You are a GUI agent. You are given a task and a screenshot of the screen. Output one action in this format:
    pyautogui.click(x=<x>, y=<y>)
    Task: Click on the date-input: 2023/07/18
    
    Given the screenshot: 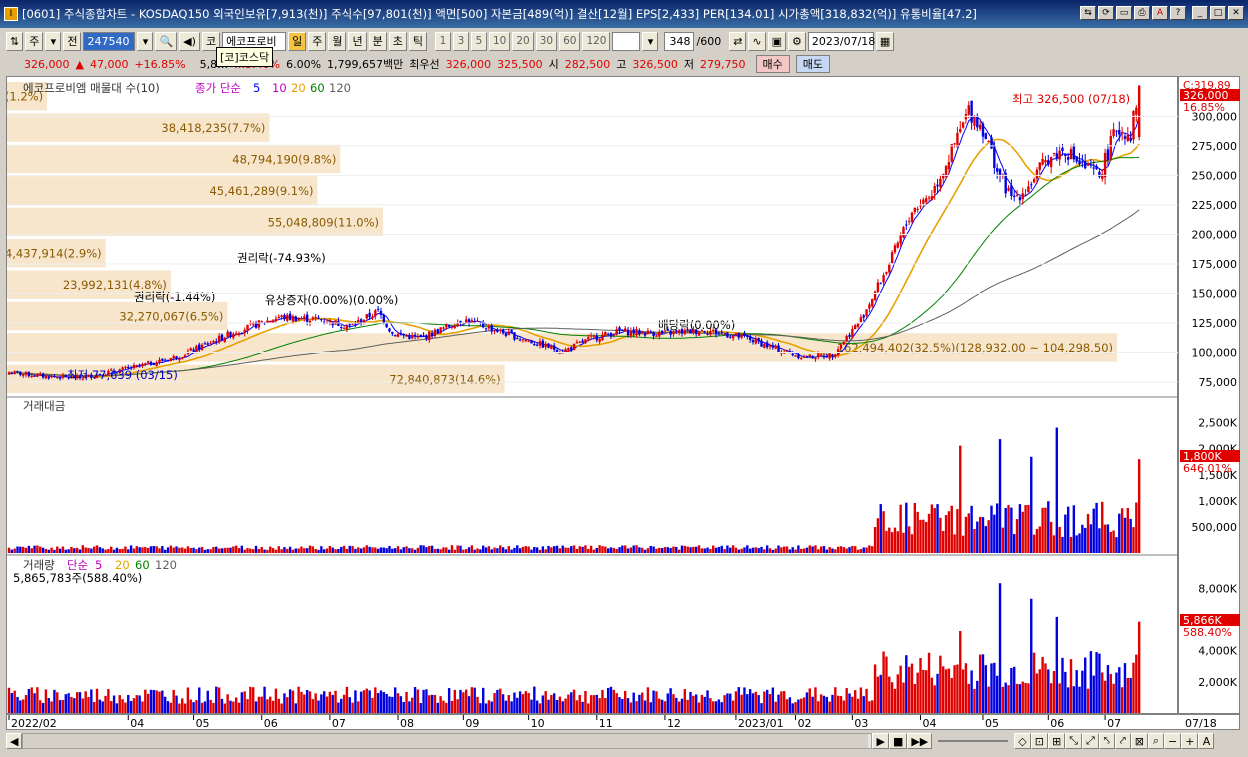 What is the action you would take?
    pyautogui.click(x=841, y=41)
    